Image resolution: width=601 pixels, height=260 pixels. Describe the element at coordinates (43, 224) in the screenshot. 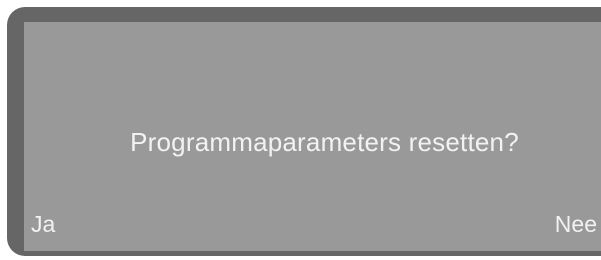

I see `yes-softkey: Ja` at that location.